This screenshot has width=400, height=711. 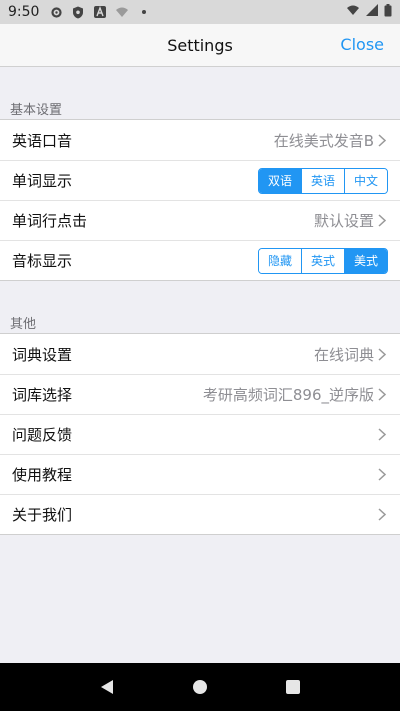 I want to click on row-feedback: 问题反馈, so click(x=200, y=434).